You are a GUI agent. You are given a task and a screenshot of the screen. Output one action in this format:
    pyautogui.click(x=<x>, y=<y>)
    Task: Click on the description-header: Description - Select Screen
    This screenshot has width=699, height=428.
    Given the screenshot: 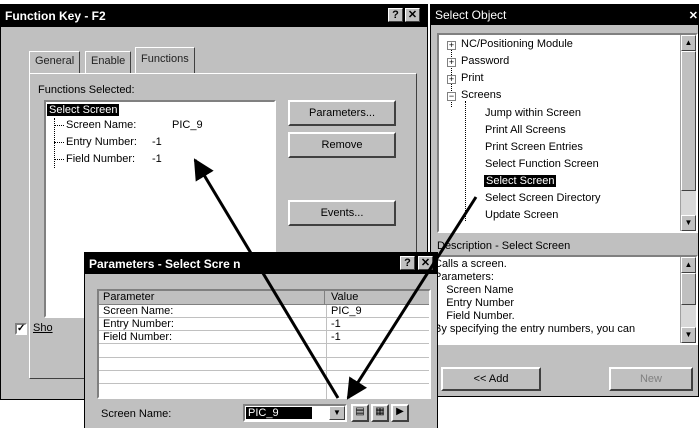 What is the action you would take?
    pyautogui.click(x=504, y=246)
    